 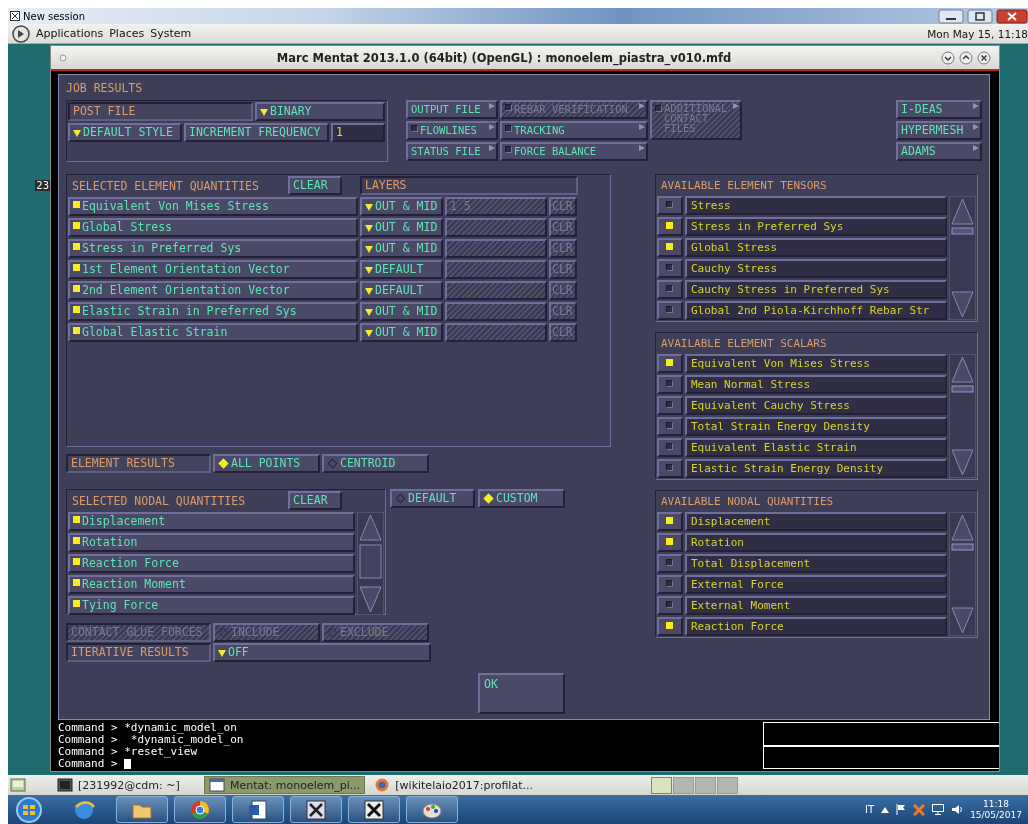 What do you see at coordinates (266, 463) in the screenshot?
I see `radio-option: ALL POINTS` at bounding box center [266, 463].